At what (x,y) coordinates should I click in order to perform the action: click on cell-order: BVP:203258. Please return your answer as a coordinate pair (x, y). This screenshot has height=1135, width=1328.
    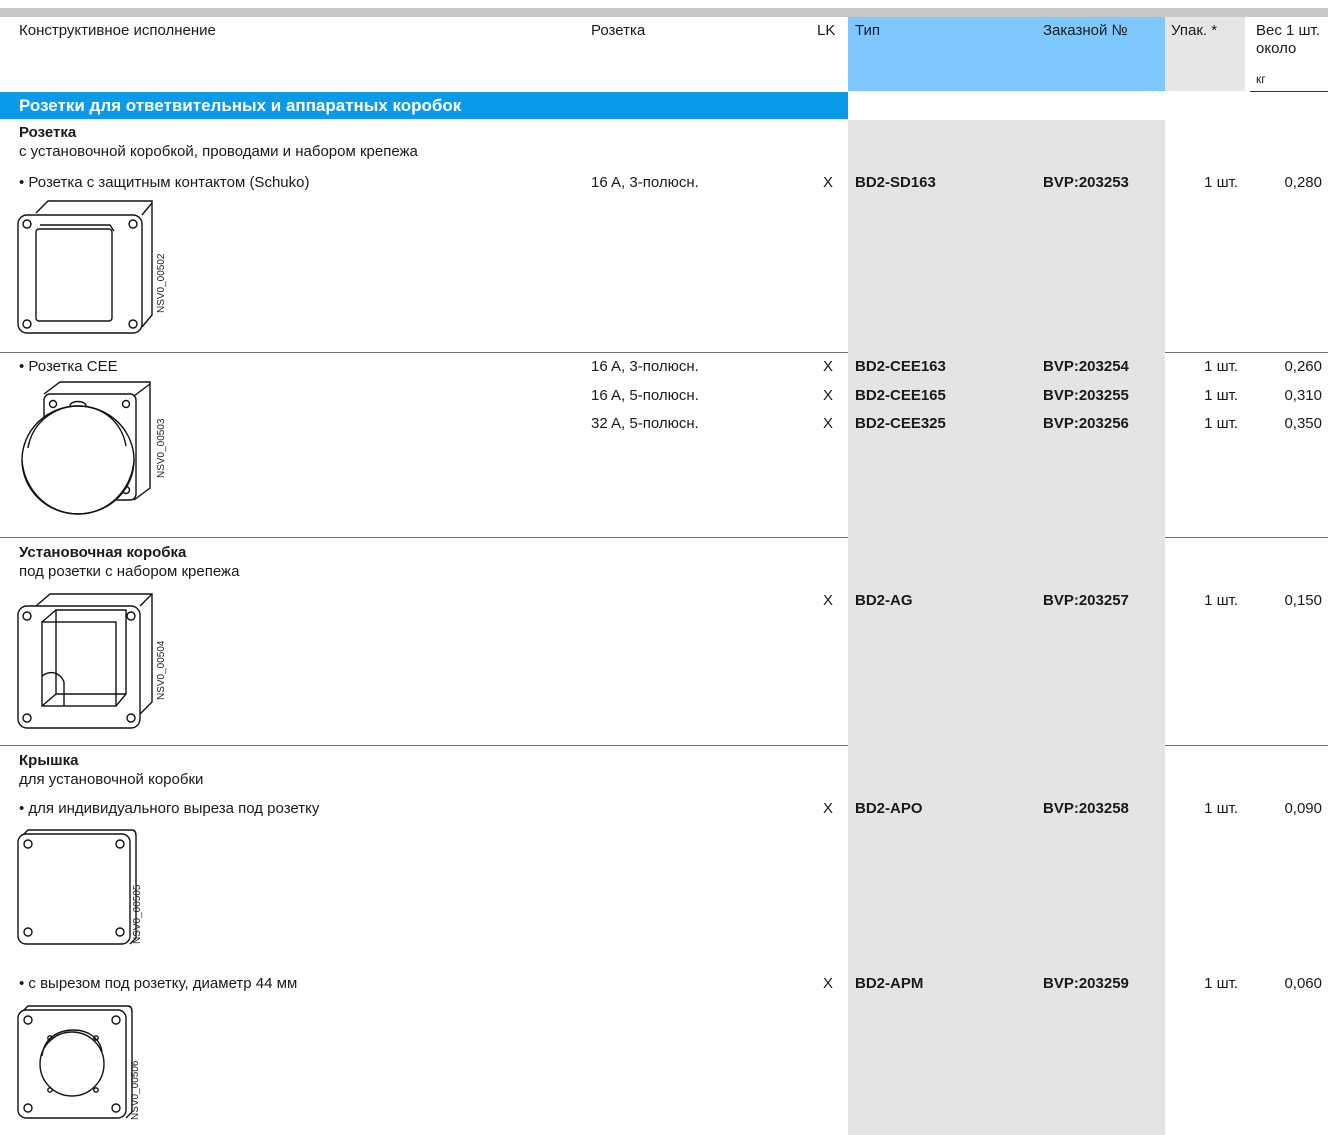
    Looking at the image, I should click on (1086, 808).